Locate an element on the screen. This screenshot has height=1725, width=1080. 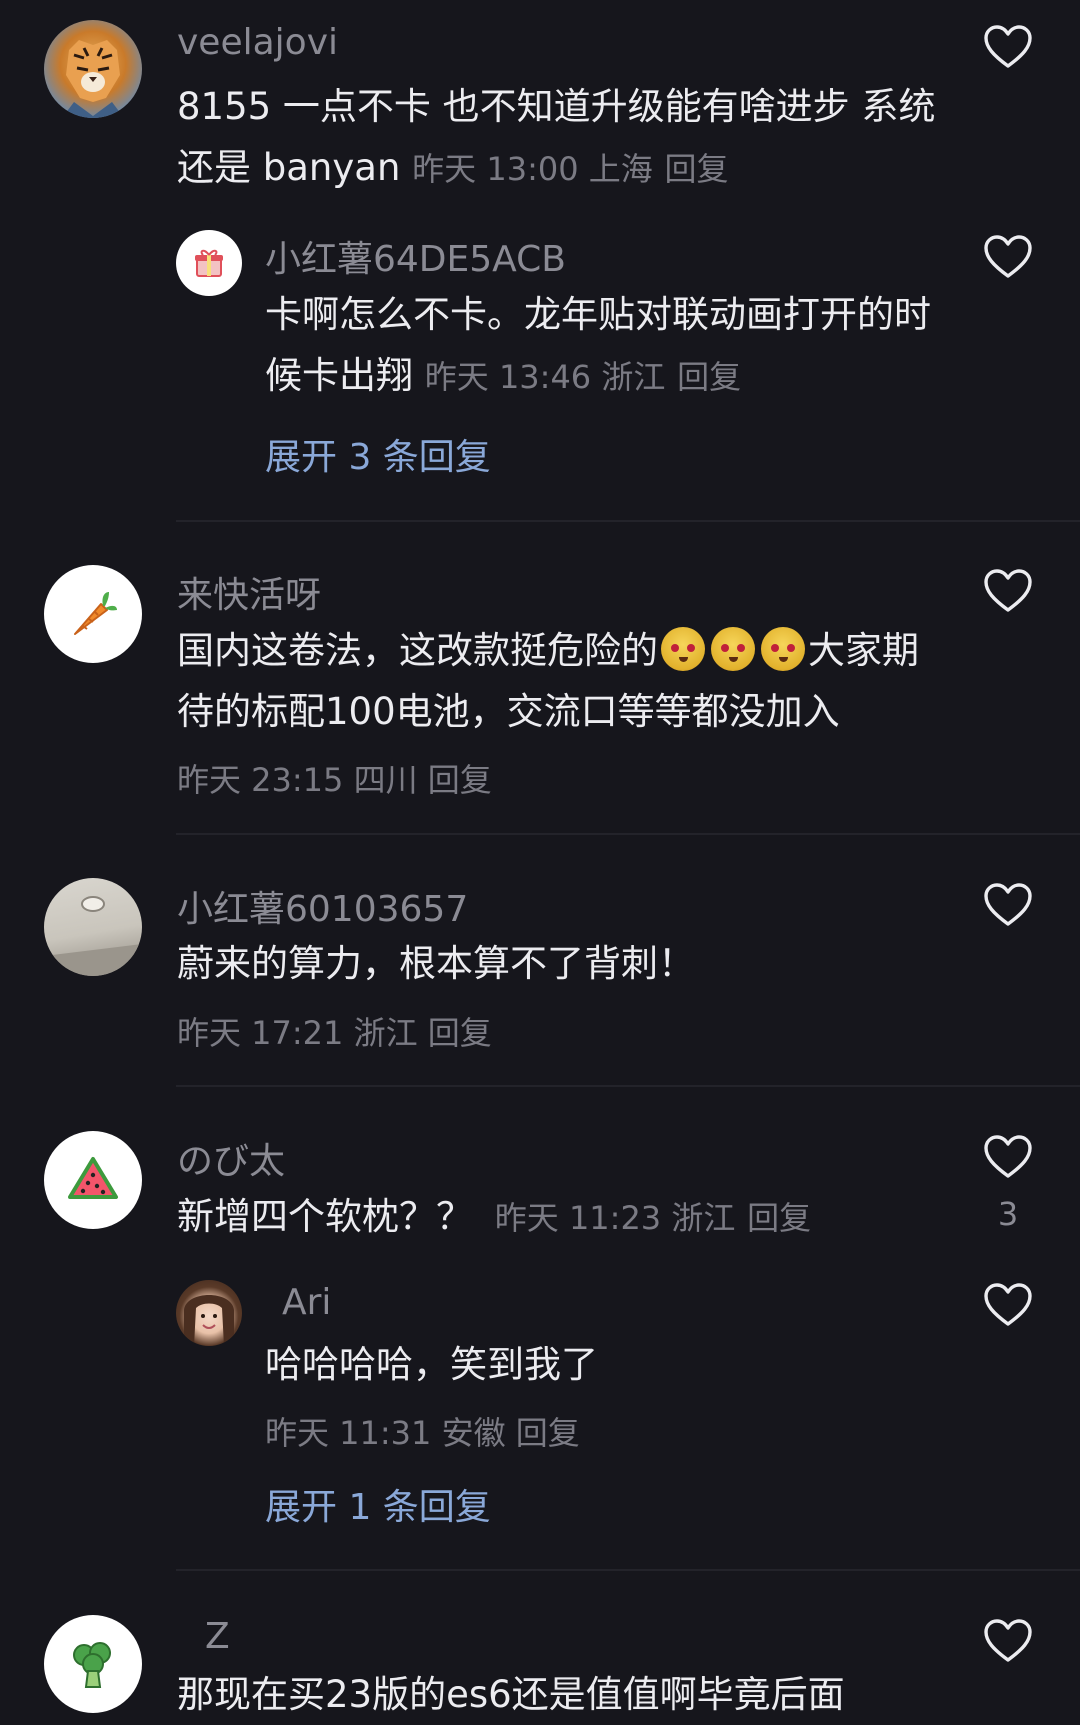
comment-body: 那现在买23版的es6还是值值啊毕竟后面 is located at coordinates (511, 1694).